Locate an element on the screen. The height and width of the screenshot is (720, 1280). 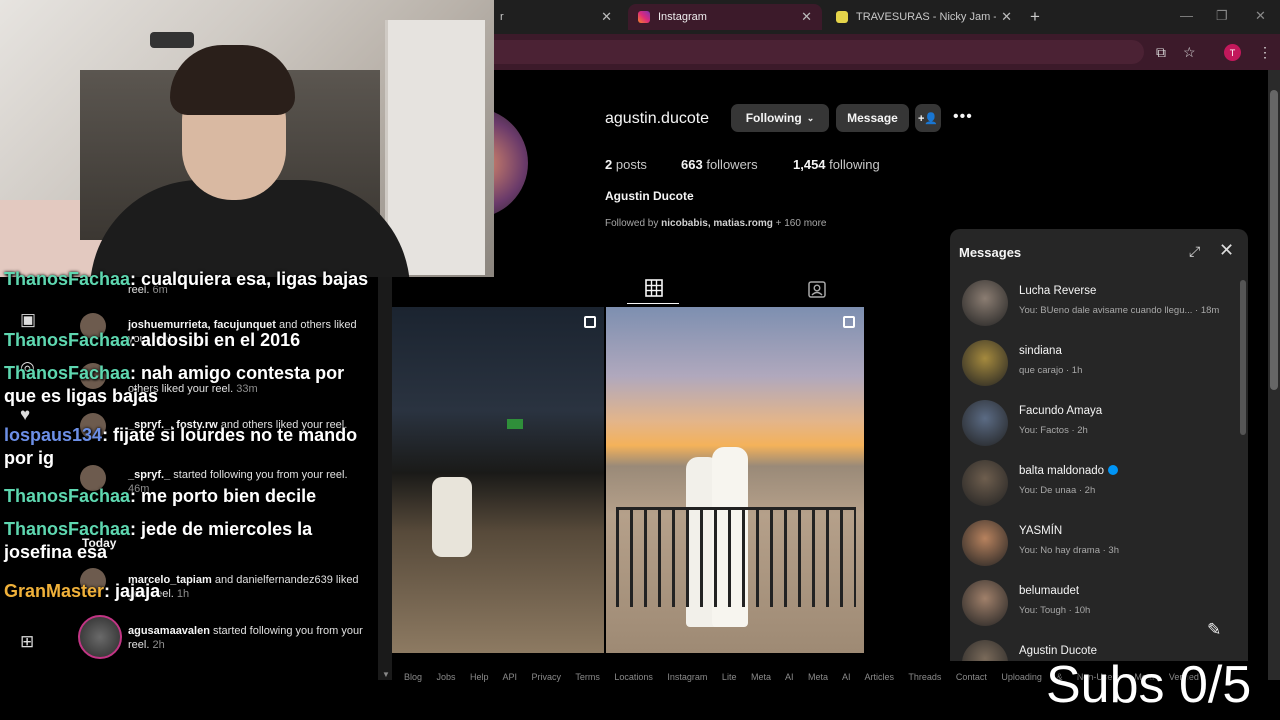
message-thread: balta maldonado You: De unaa · 2h is located at coordinates (1095, 486).